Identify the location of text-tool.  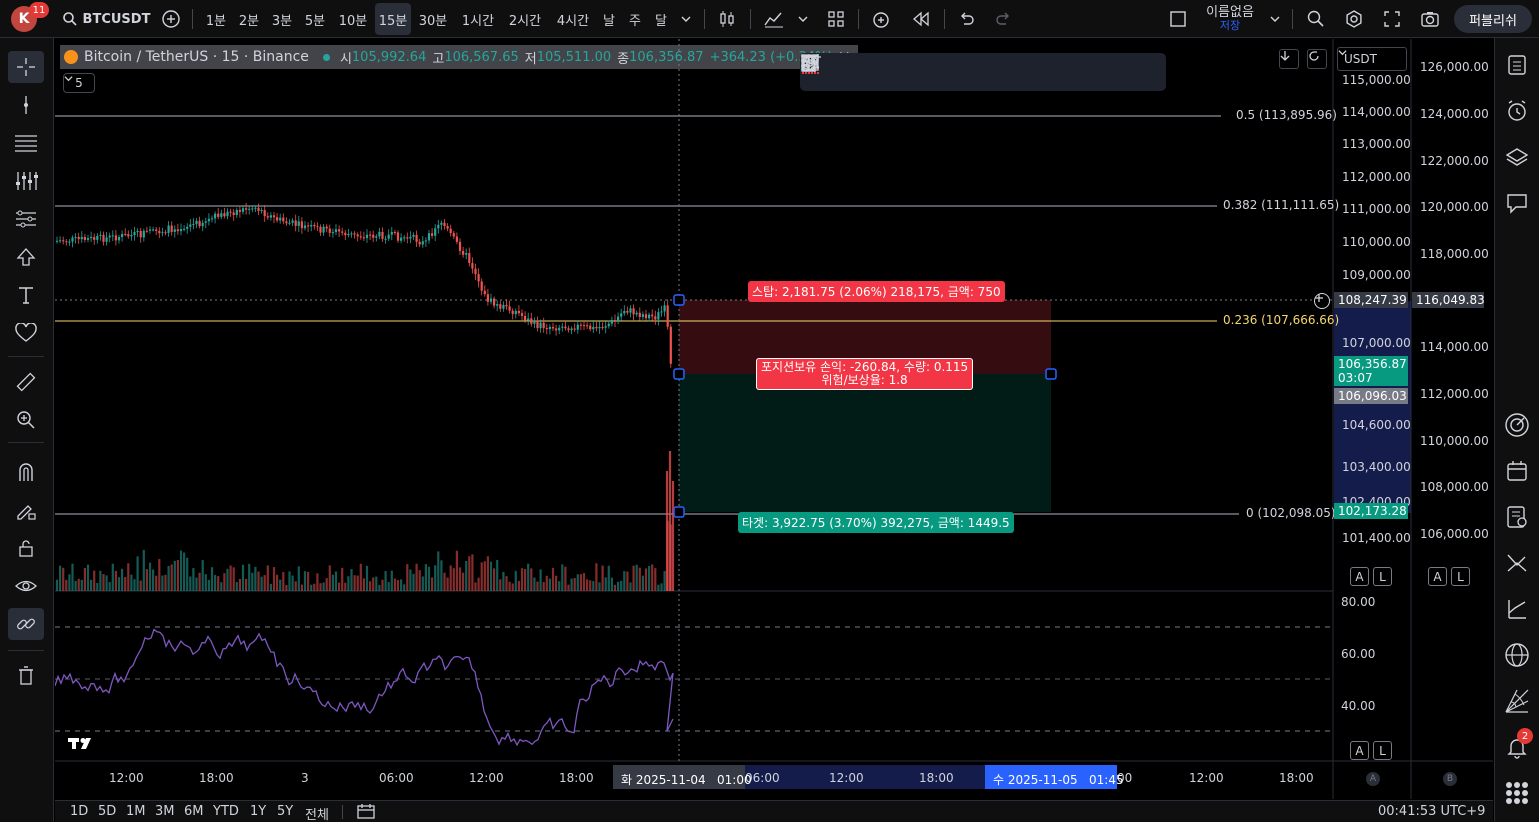
(26, 295).